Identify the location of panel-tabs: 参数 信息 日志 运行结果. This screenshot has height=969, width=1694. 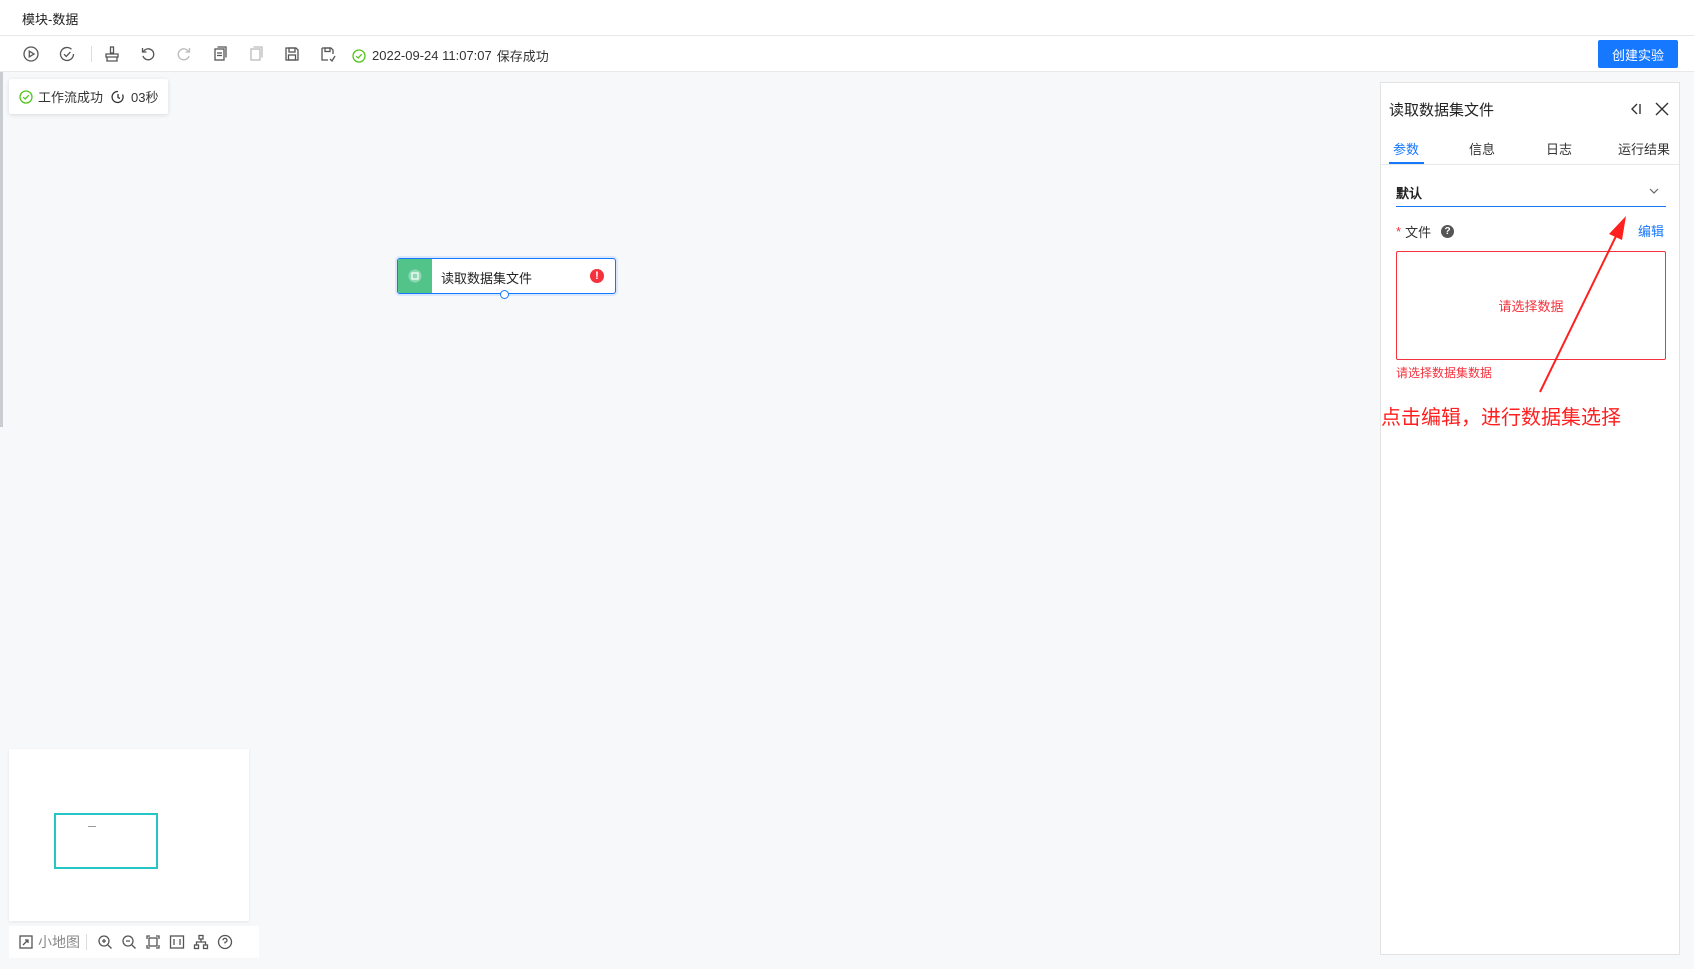
(1530, 148).